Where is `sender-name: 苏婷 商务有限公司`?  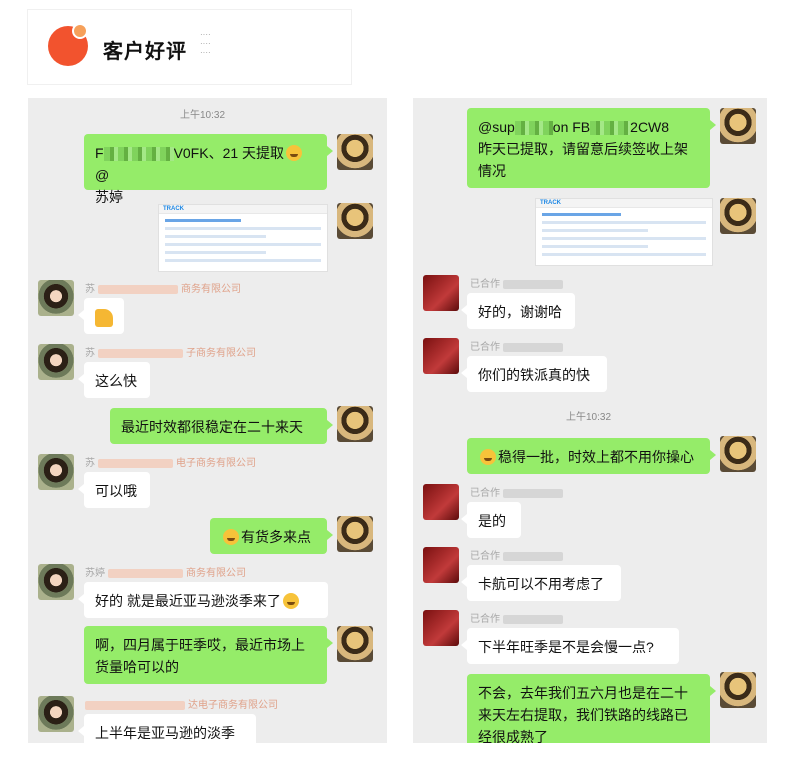 sender-name: 苏婷 商务有限公司 is located at coordinates (165, 571).